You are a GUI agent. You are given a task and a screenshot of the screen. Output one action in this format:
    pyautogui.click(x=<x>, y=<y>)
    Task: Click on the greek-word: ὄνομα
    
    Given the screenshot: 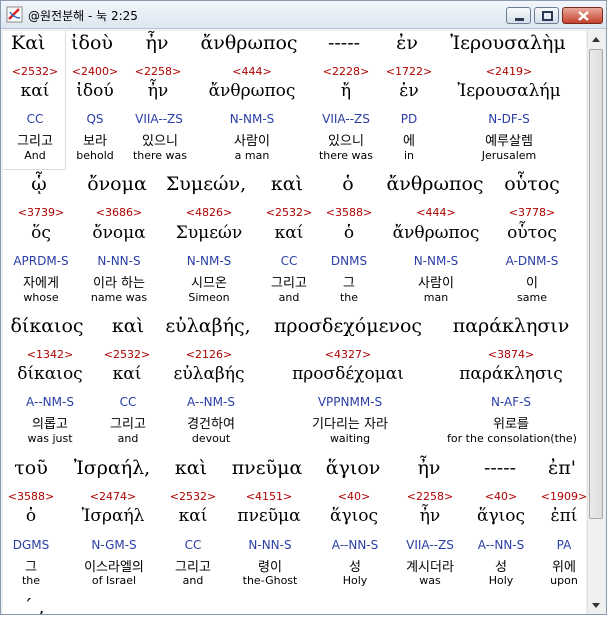 What is the action you would take?
    pyautogui.click(x=117, y=184)
    